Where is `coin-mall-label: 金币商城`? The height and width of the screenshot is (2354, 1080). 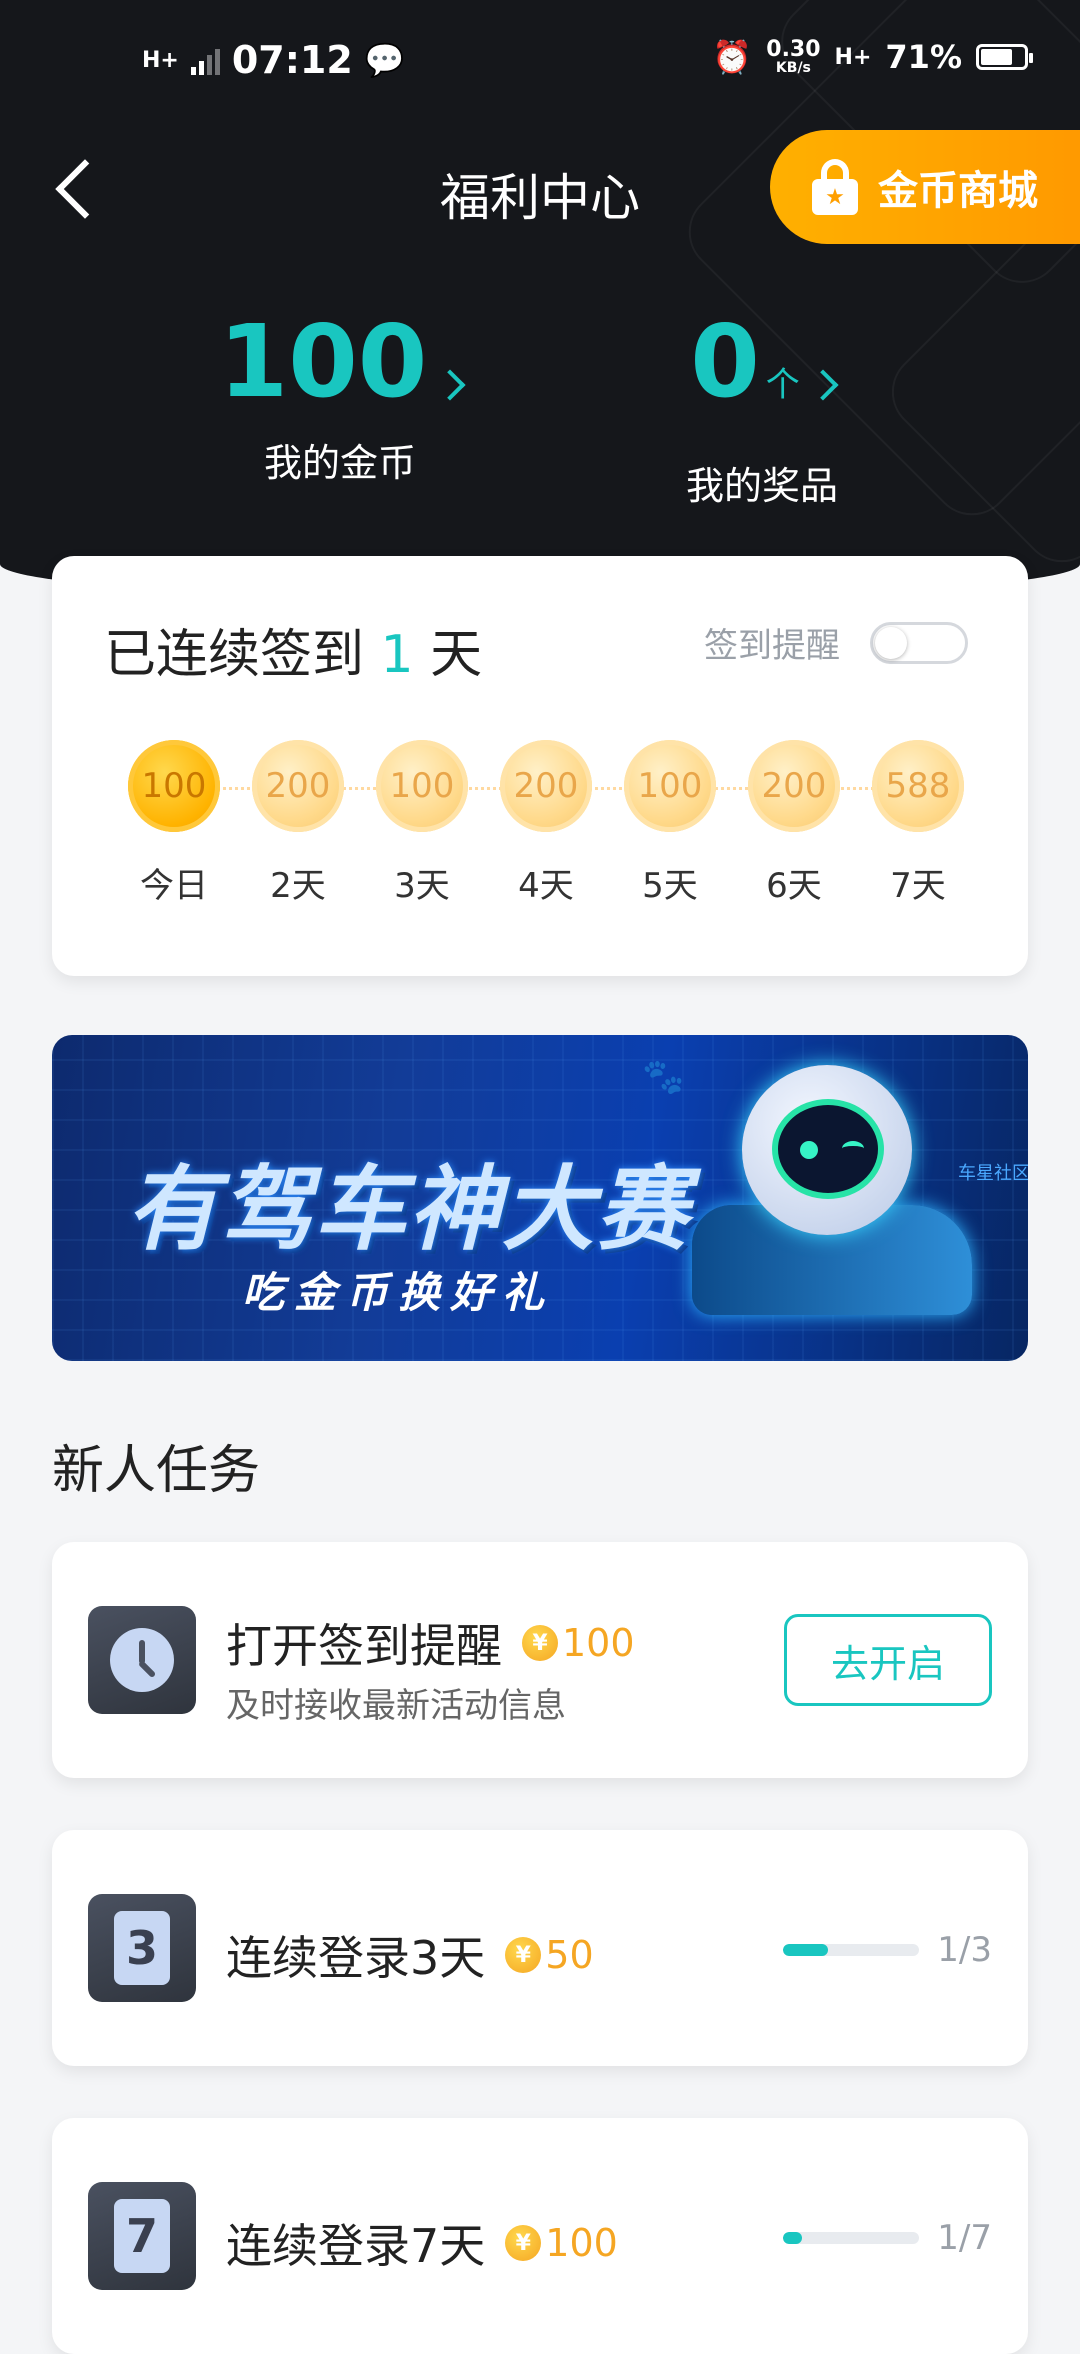 coin-mall-label: 金币商城 is located at coordinates (958, 191).